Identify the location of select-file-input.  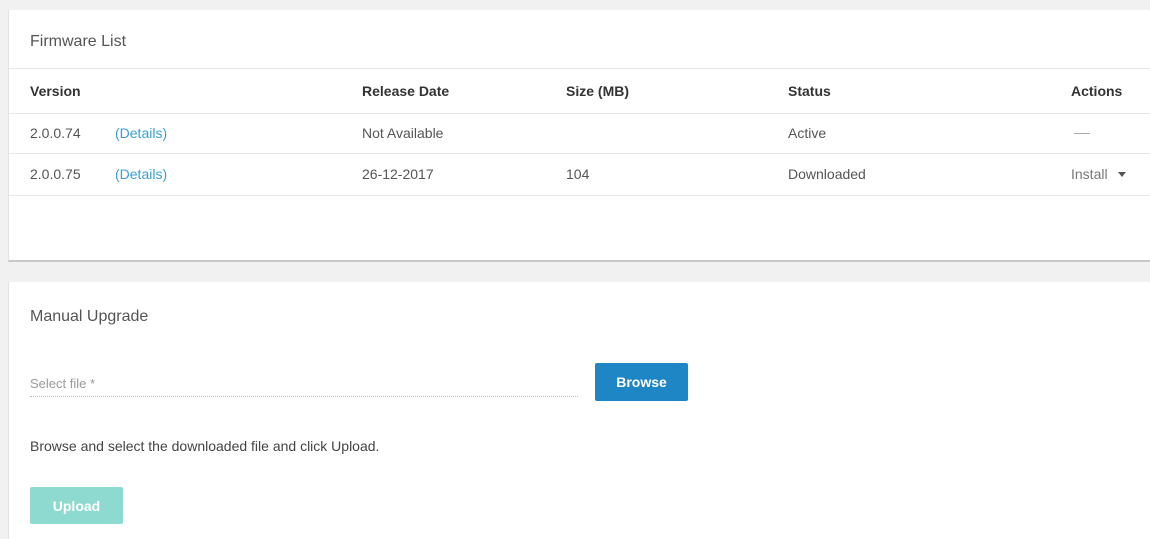
(304, 383).